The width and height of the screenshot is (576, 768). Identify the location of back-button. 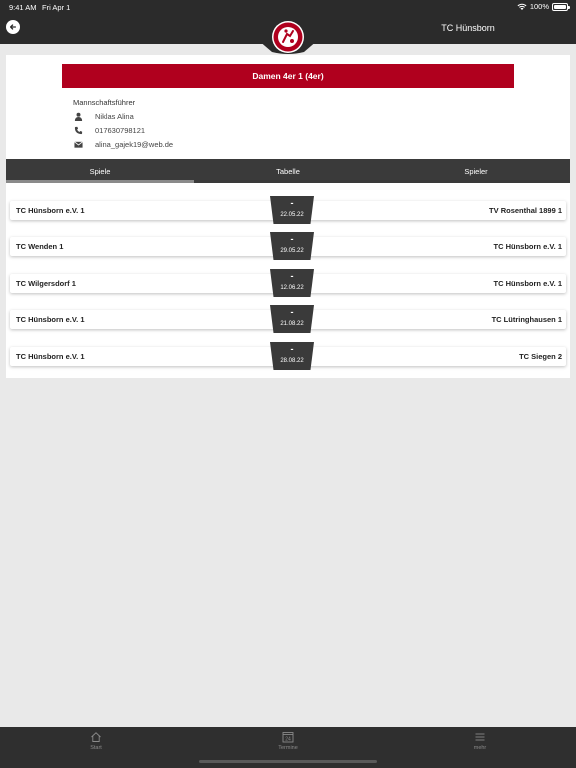
(13, 27).